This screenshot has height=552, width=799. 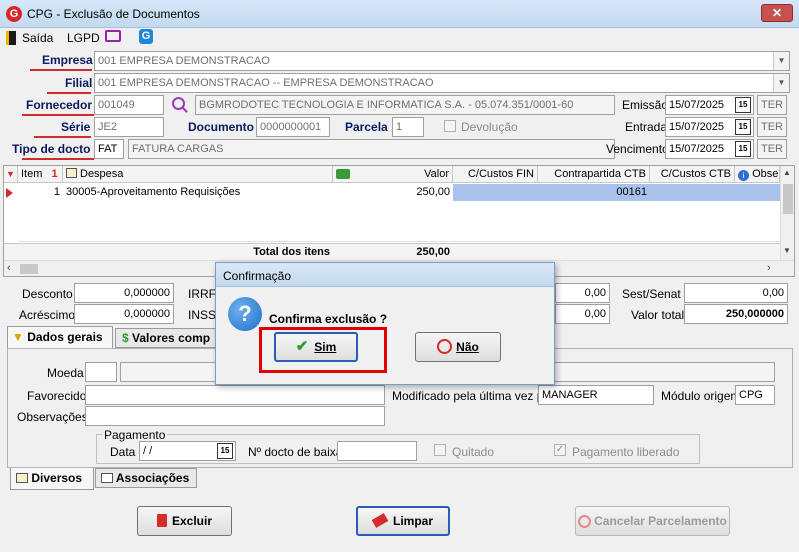 I want to click on window-title: CPG - Exclusão de Documentos, so click(x=113, y=14).